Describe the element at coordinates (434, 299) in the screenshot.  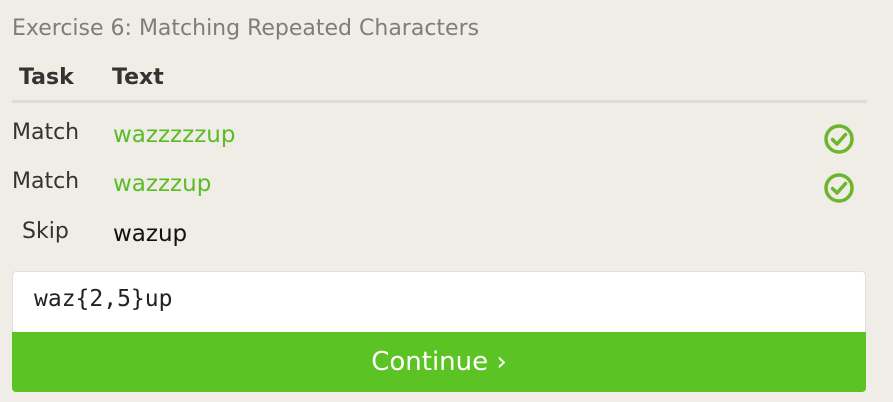
I see `regex-input` at that location.